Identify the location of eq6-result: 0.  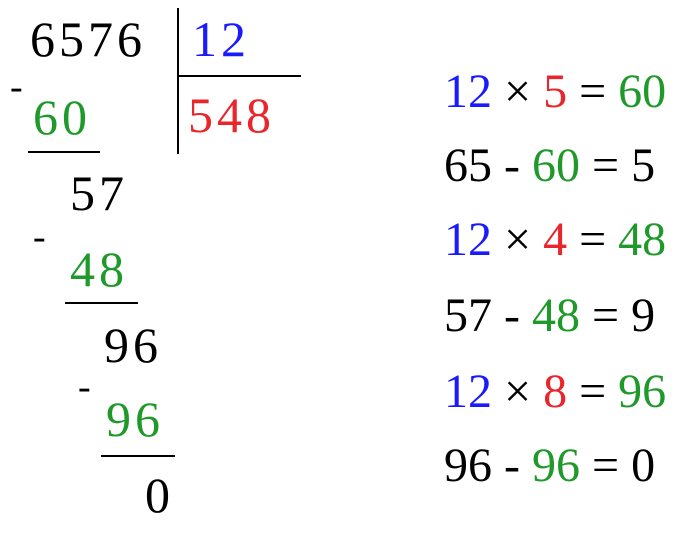
(643, 465).